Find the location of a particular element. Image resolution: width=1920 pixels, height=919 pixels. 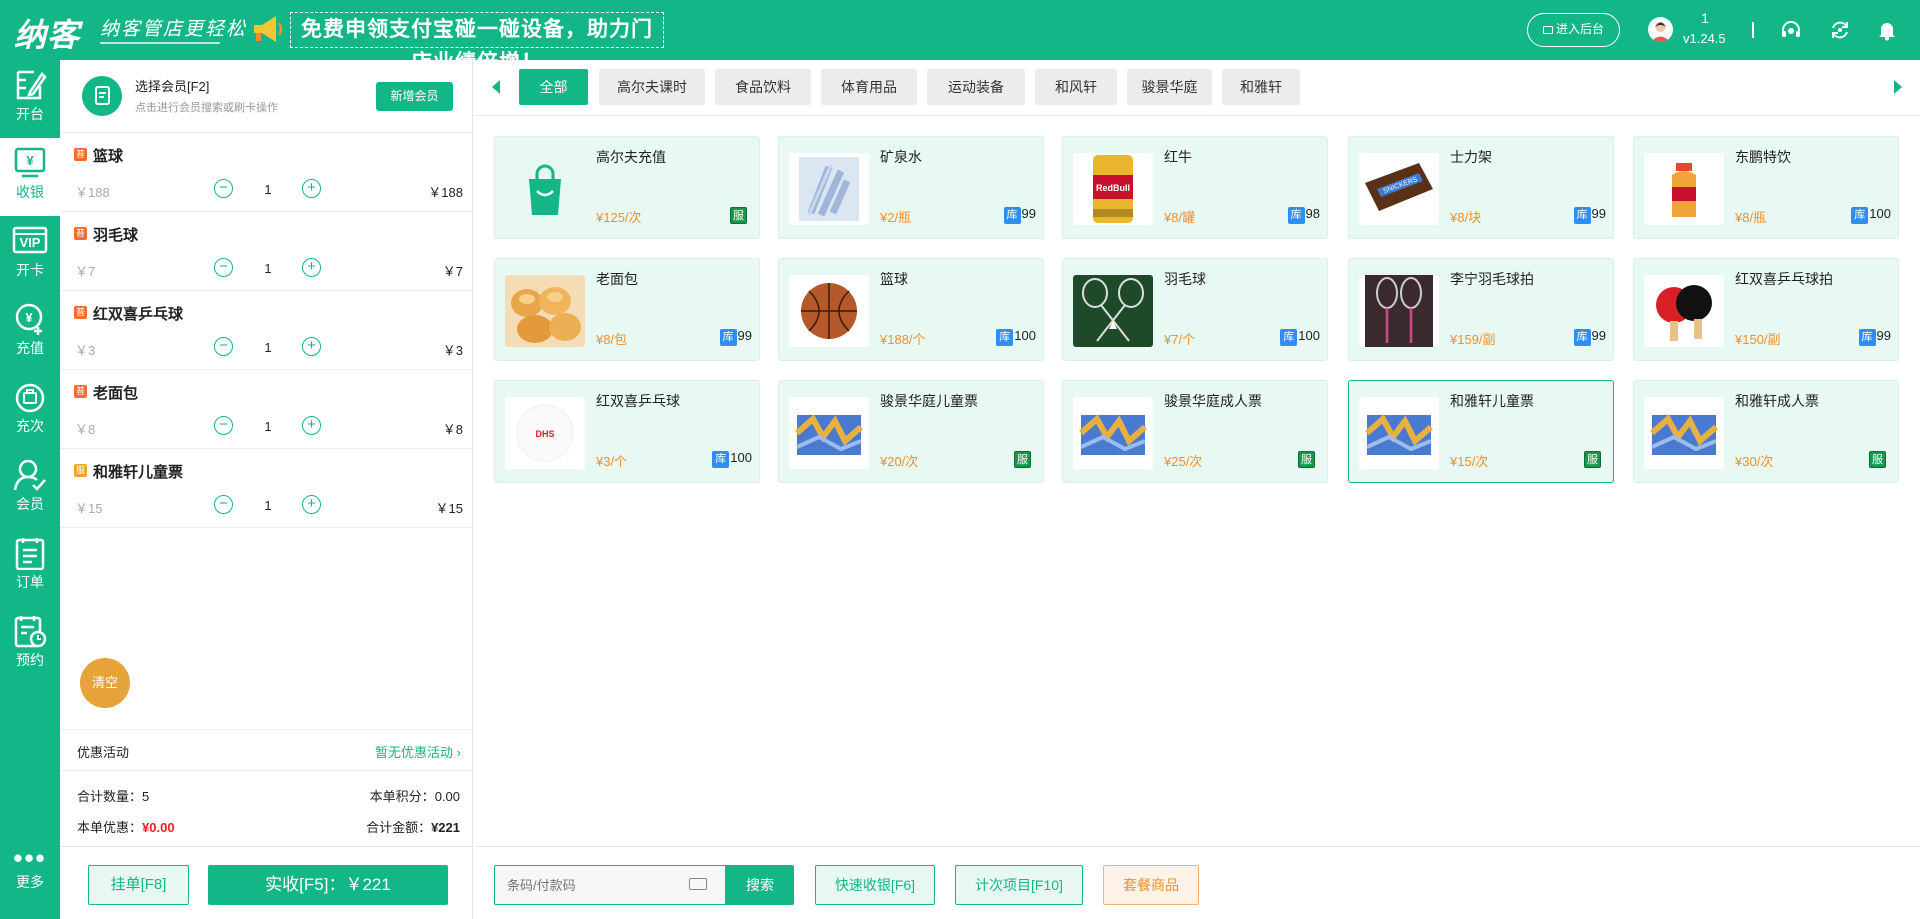

times-items-button: 计次项目[F10] is located at coordinates (1019, 885).